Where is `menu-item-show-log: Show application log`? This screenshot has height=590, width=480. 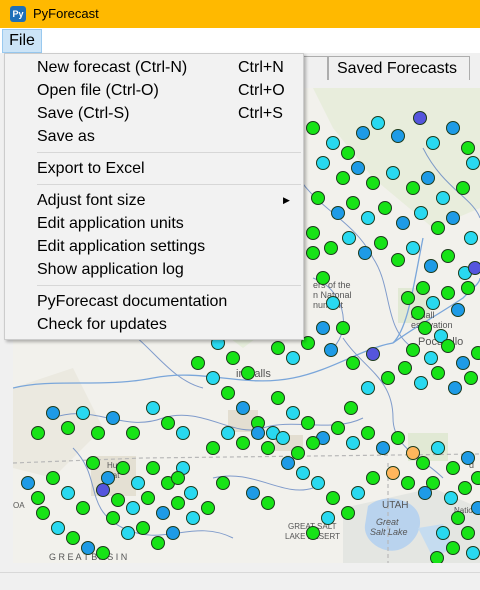 menu-item-show-log: Show application log is located at coordinates (154, 269).